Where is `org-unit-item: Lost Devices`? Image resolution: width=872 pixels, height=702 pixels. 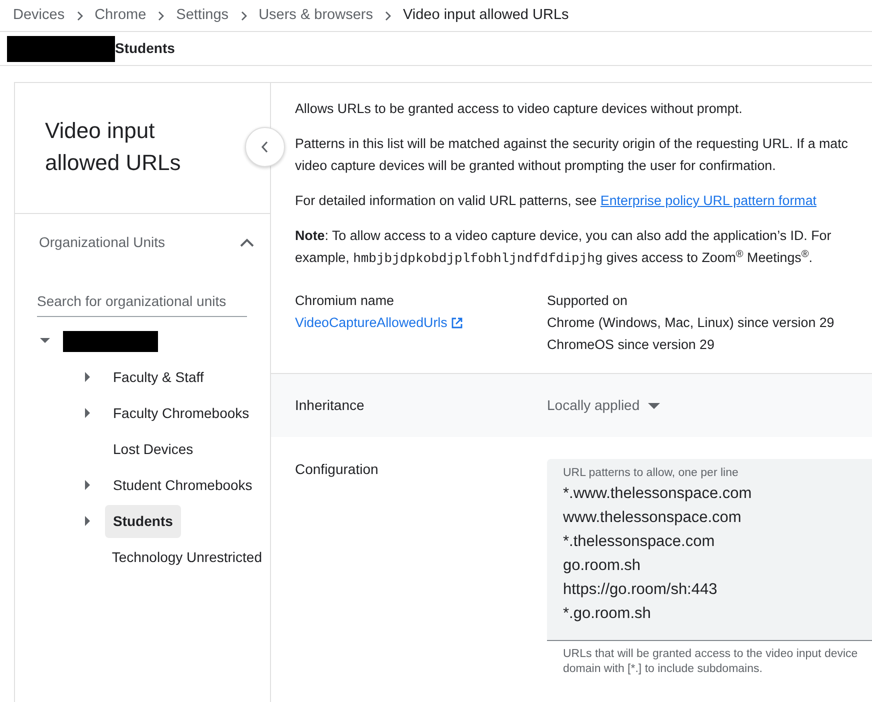 org-unit-item: Lost Devices is located at coordinates (153, 449).